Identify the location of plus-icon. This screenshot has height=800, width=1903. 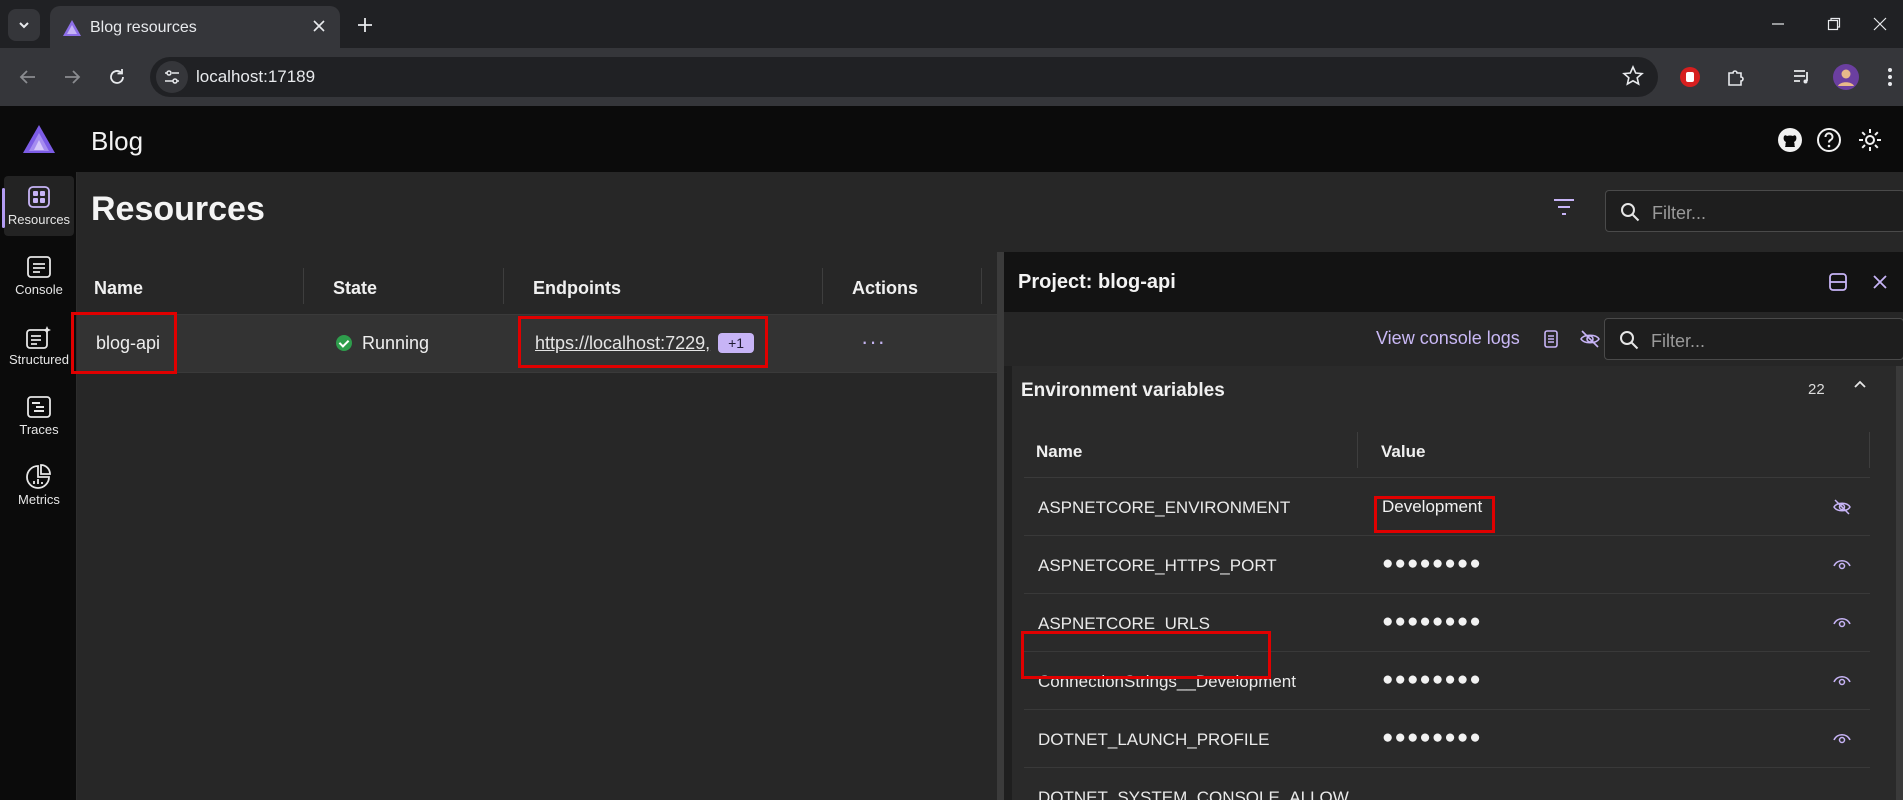
(365, 25).